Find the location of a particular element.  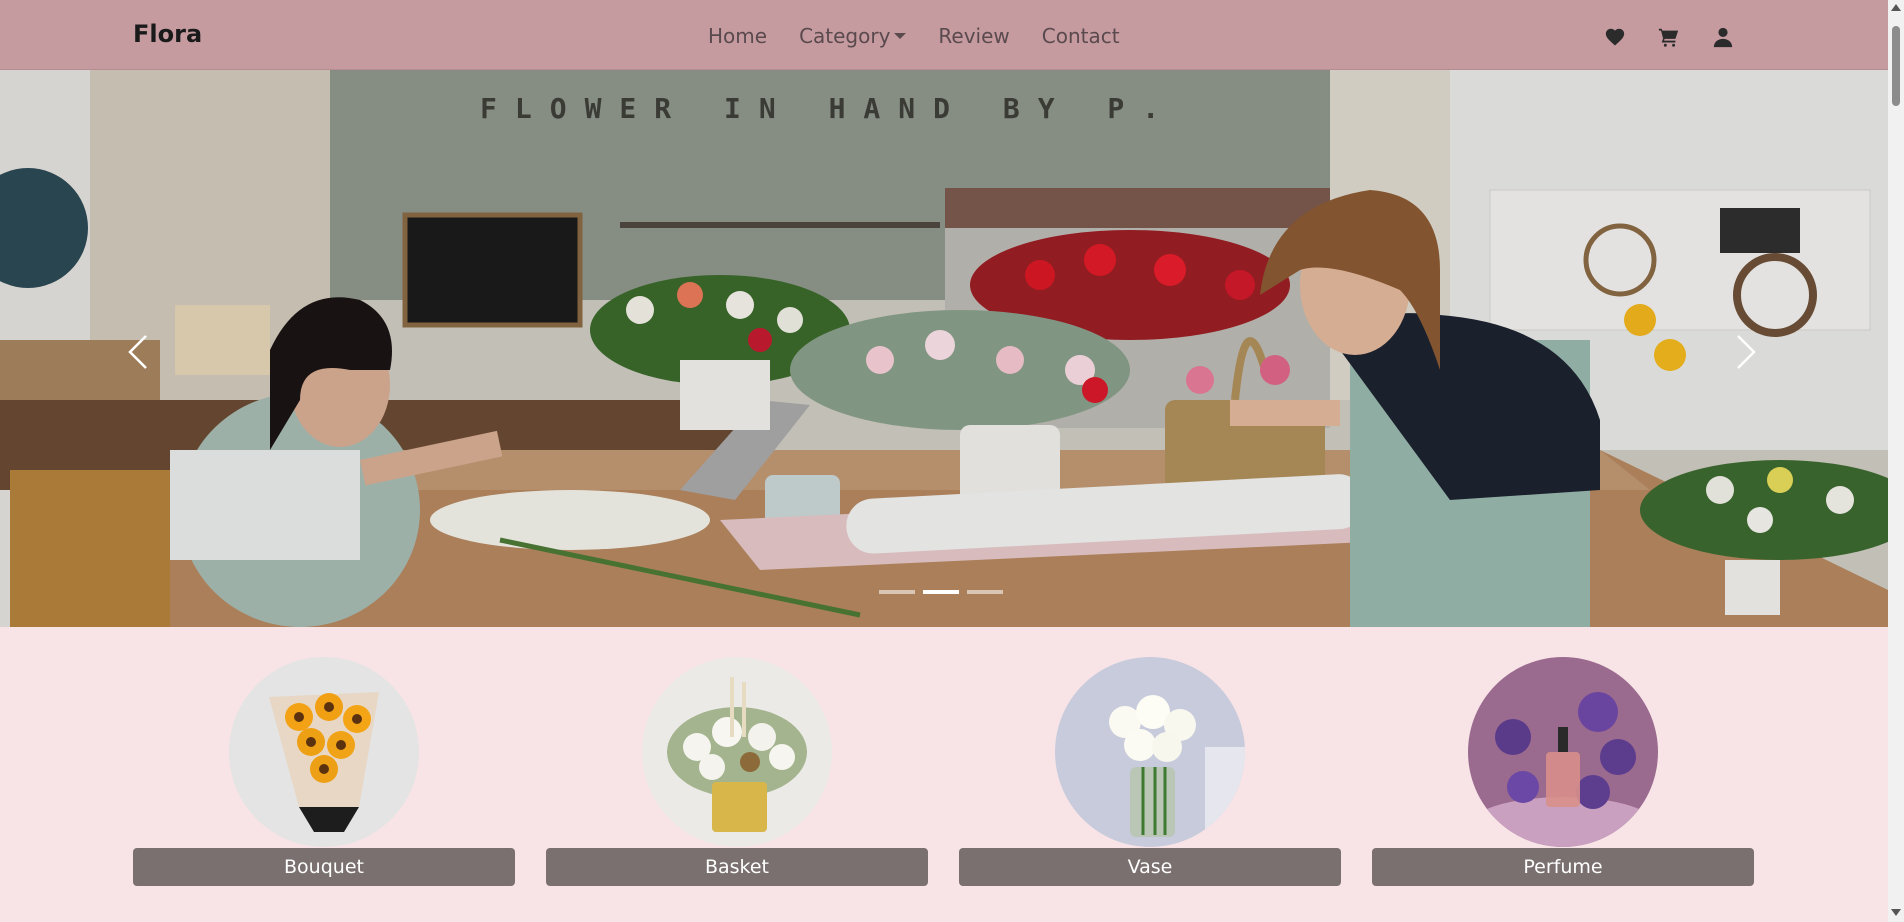

category-button-basket: Basket is located at coordinates (737, 867).